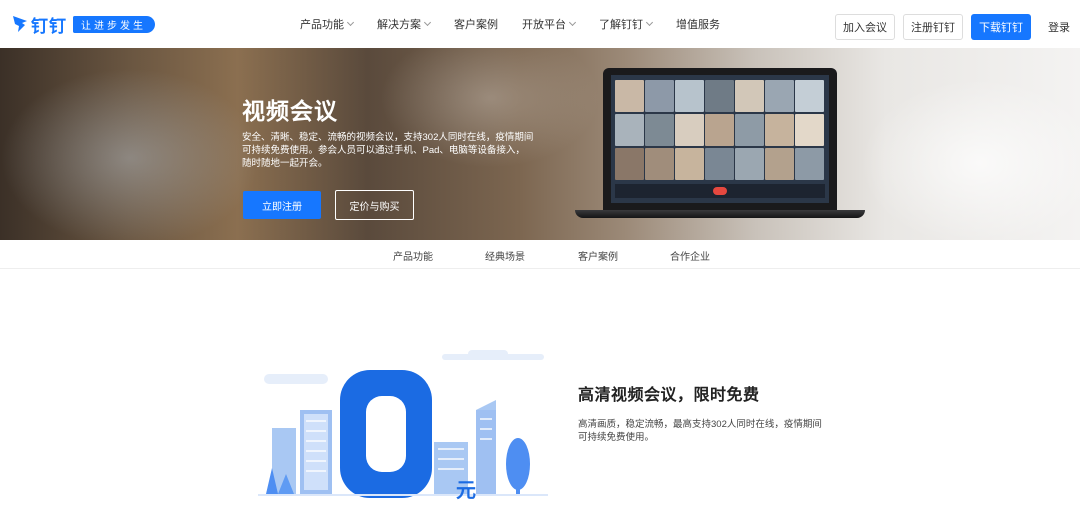 This screenshot has height=526, width=1080. What do you see at coordinates (598, 255) in the screenshot?
I see `subnav-item-cases: 客户案例` at bounding box center [598, 255].